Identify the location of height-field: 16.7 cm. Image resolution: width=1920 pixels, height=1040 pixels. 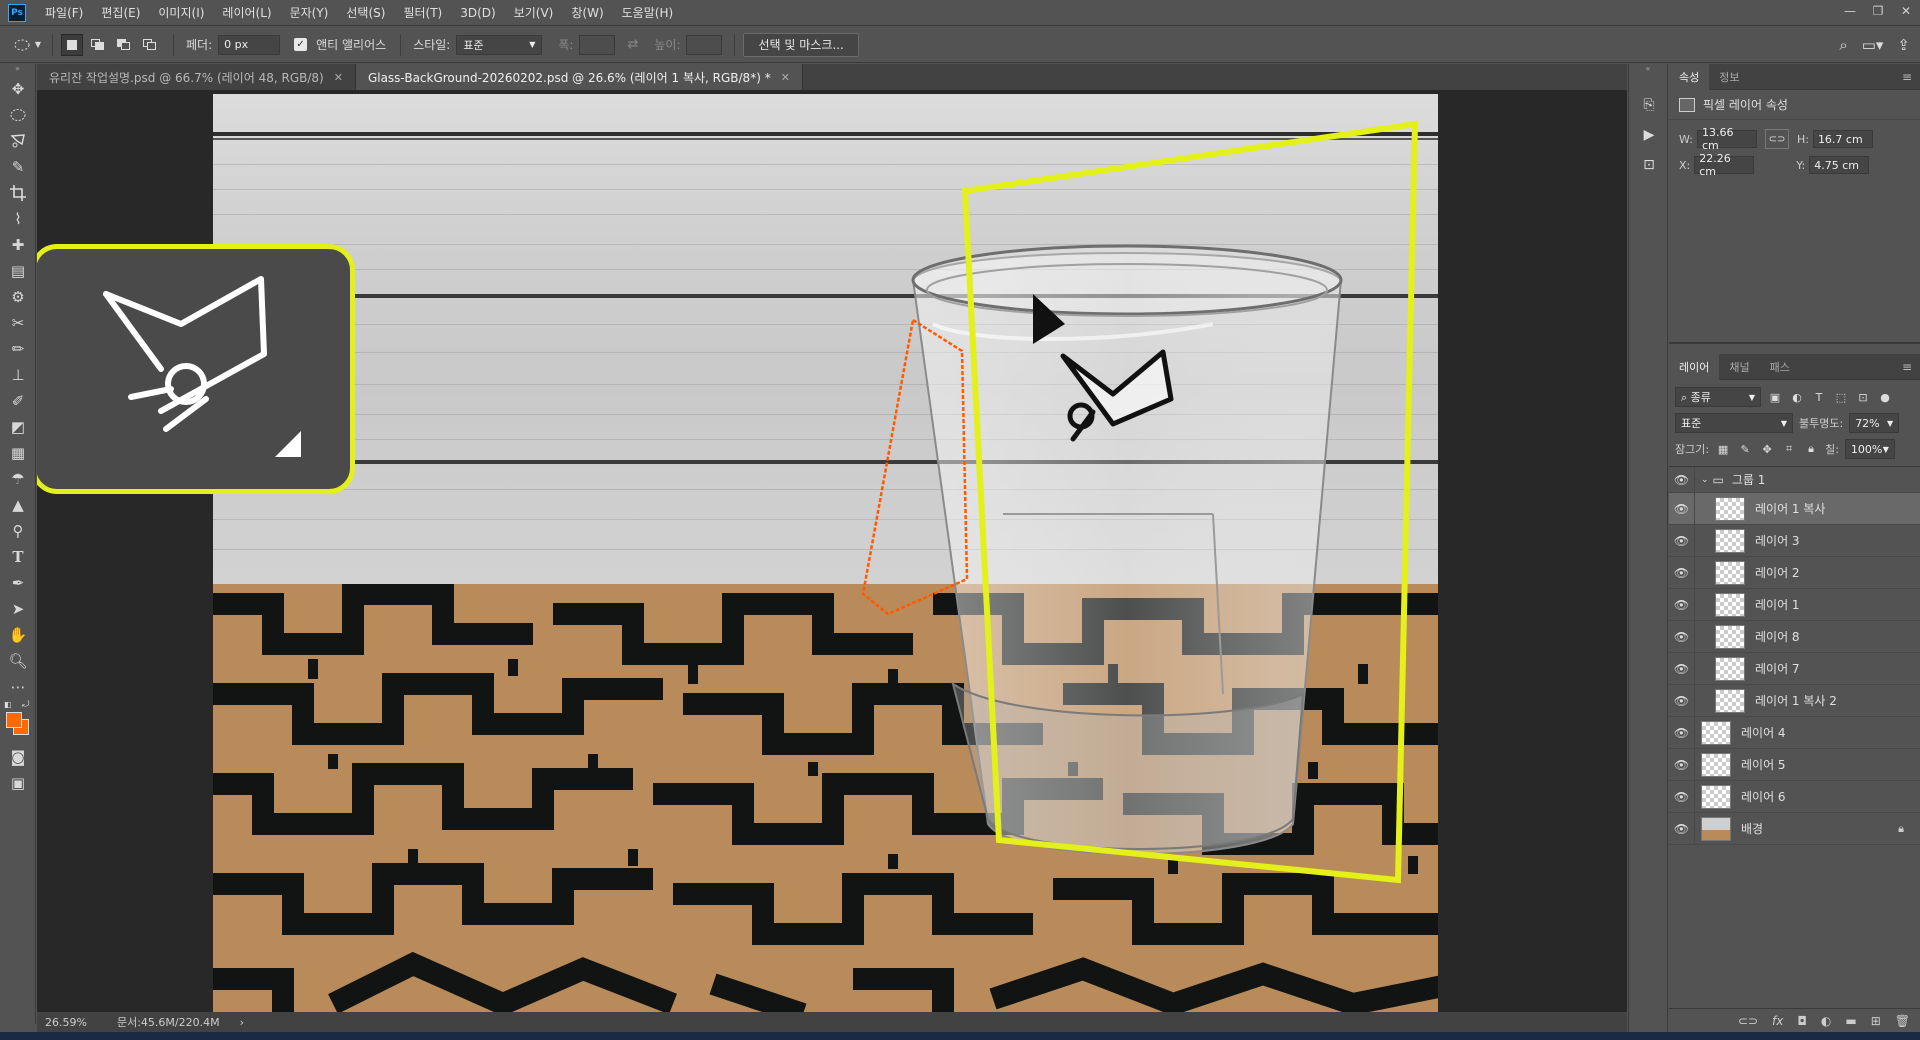
(1842, 139).